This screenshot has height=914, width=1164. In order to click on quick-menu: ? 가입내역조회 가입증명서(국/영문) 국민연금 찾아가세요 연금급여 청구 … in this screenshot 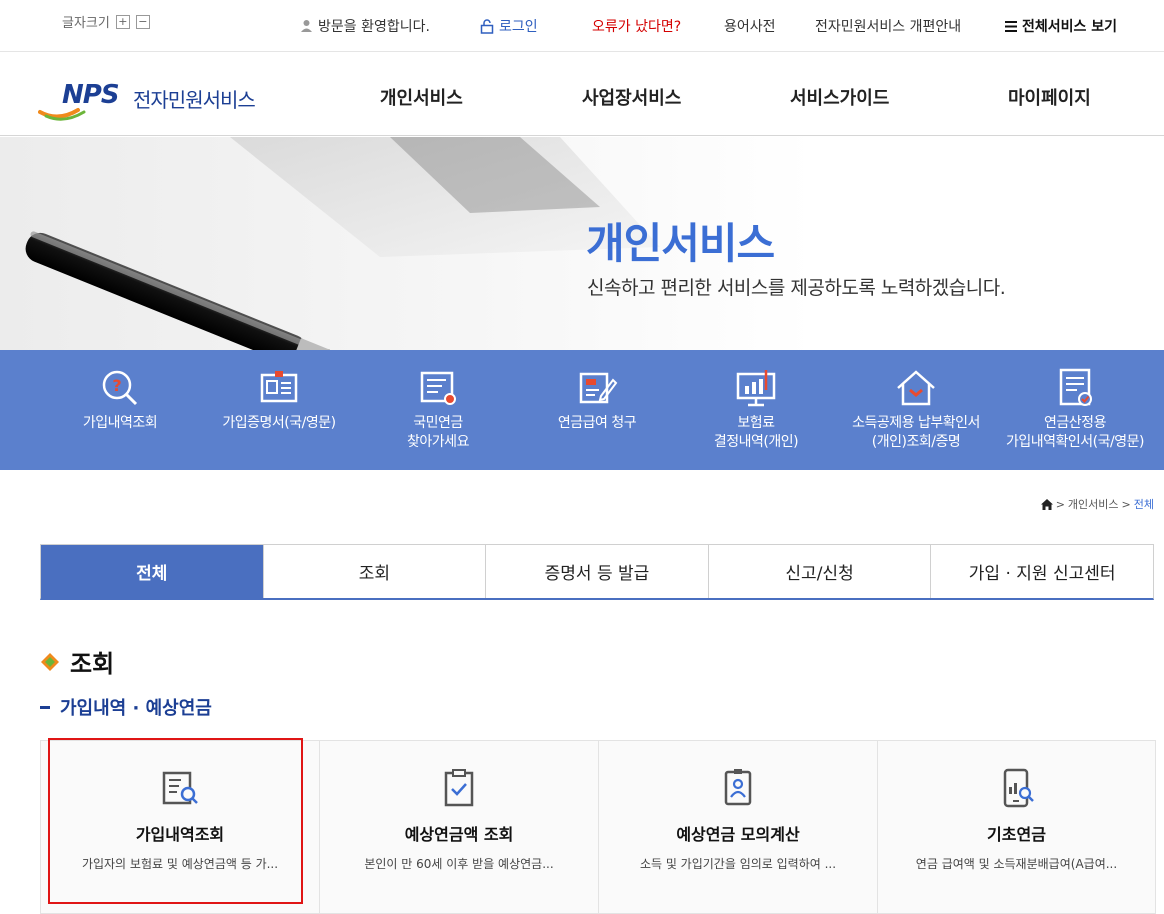, I will do `click(582, 410)`.